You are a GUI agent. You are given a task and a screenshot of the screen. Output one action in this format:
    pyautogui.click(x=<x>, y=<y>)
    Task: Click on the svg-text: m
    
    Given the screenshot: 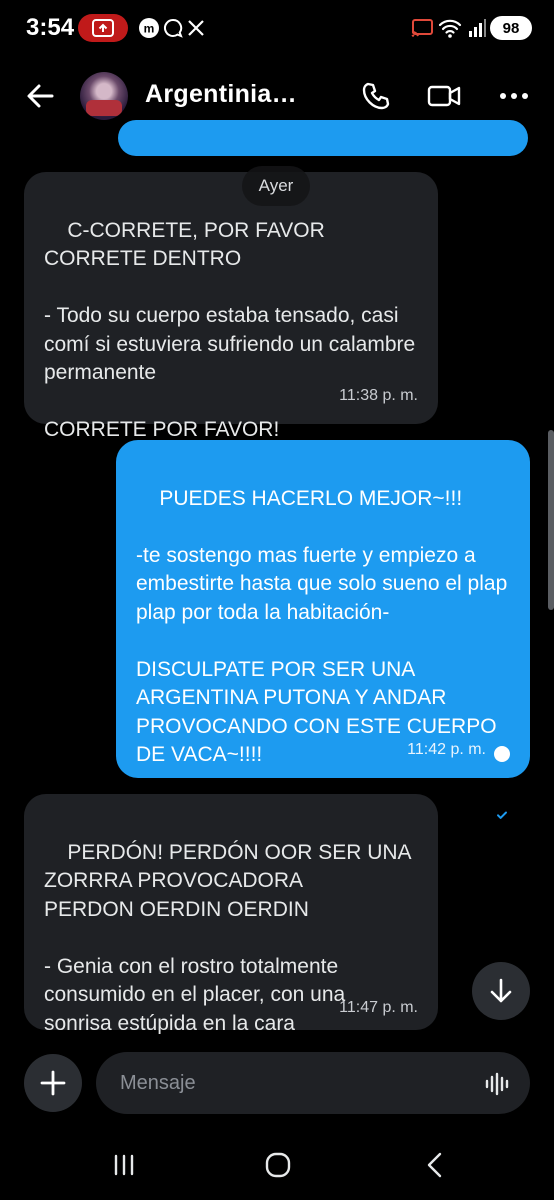 What is the action you would take?
    pyautogui.click(x=149, y=29)
    